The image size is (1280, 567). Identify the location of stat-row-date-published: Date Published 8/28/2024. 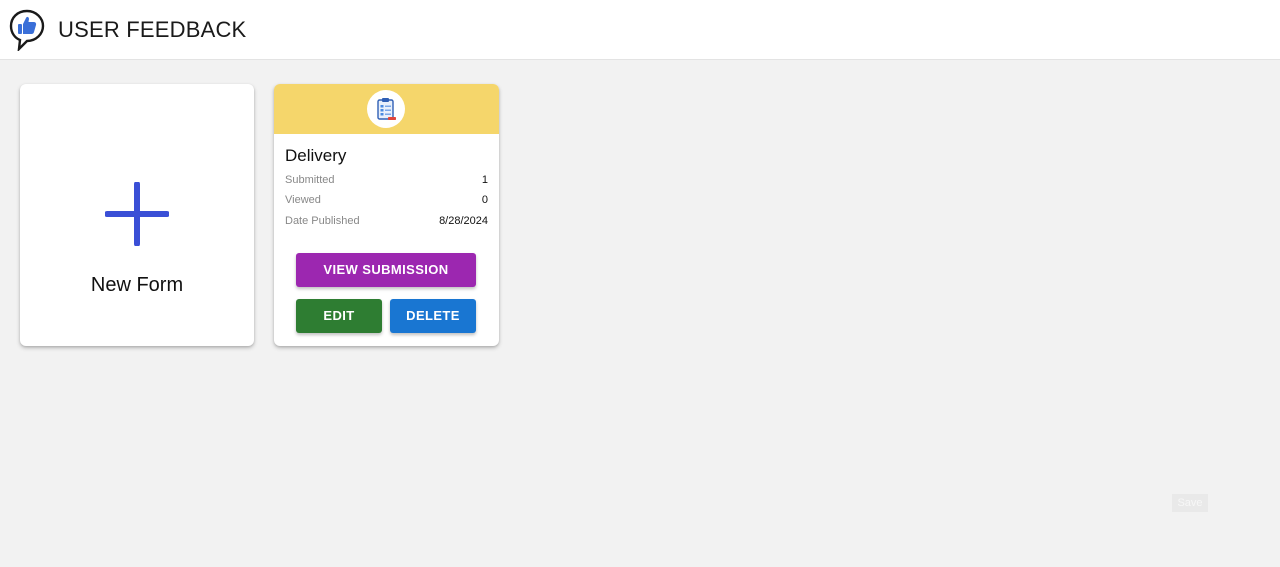
(386, 221).